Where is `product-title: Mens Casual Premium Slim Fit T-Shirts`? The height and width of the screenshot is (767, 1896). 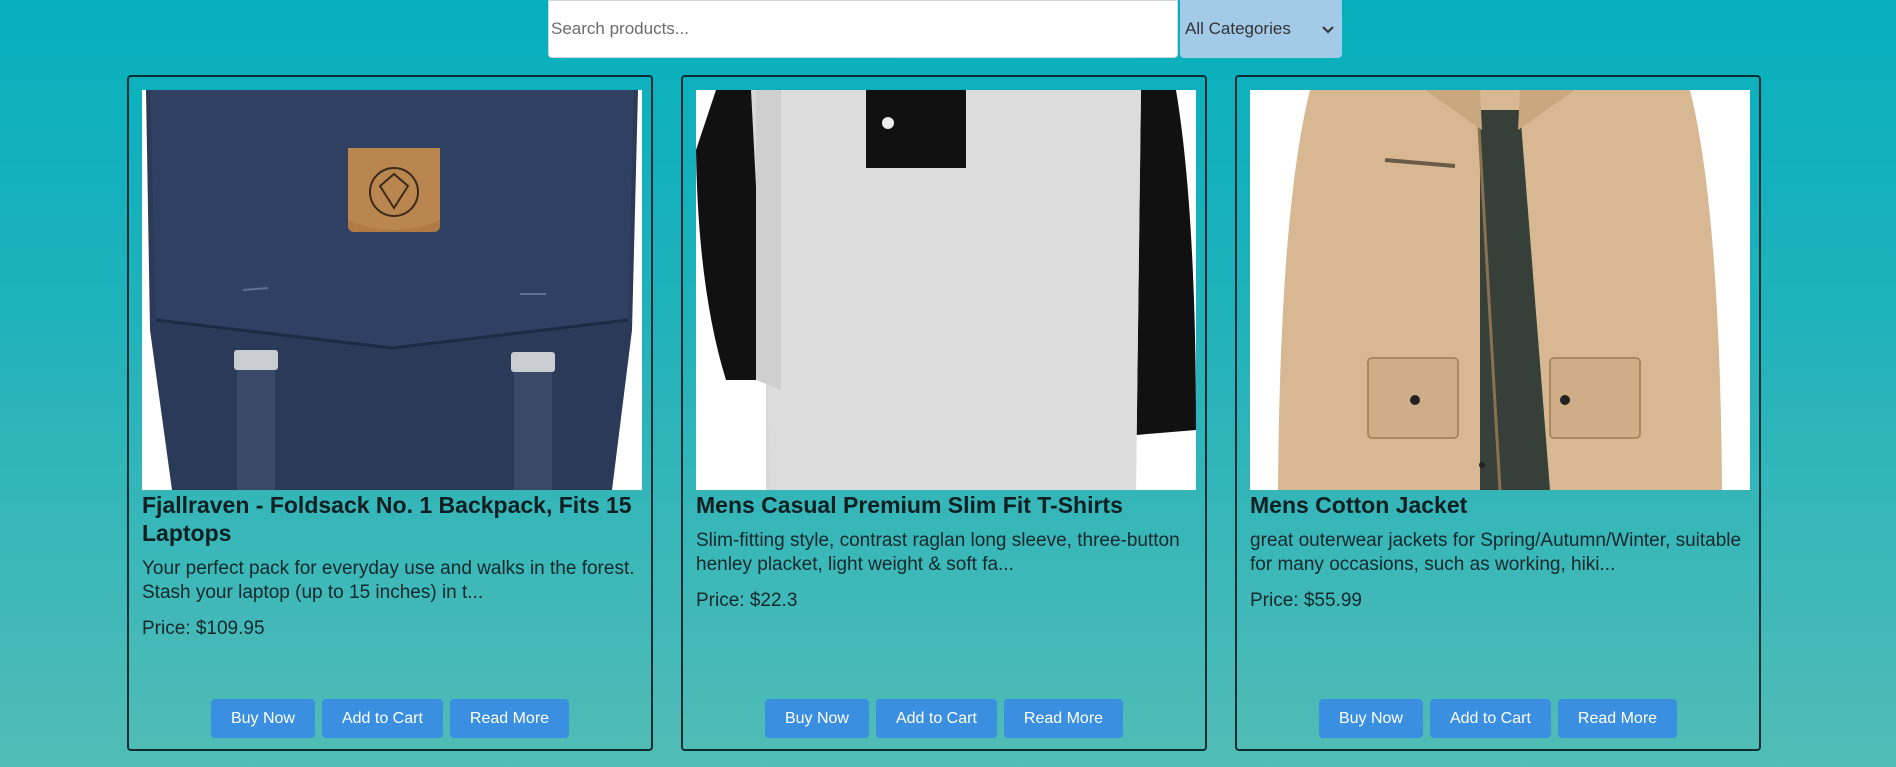 product-title: Mens Casual Premium Slim Fit T-Shirts is located at coordinates (909, 505).